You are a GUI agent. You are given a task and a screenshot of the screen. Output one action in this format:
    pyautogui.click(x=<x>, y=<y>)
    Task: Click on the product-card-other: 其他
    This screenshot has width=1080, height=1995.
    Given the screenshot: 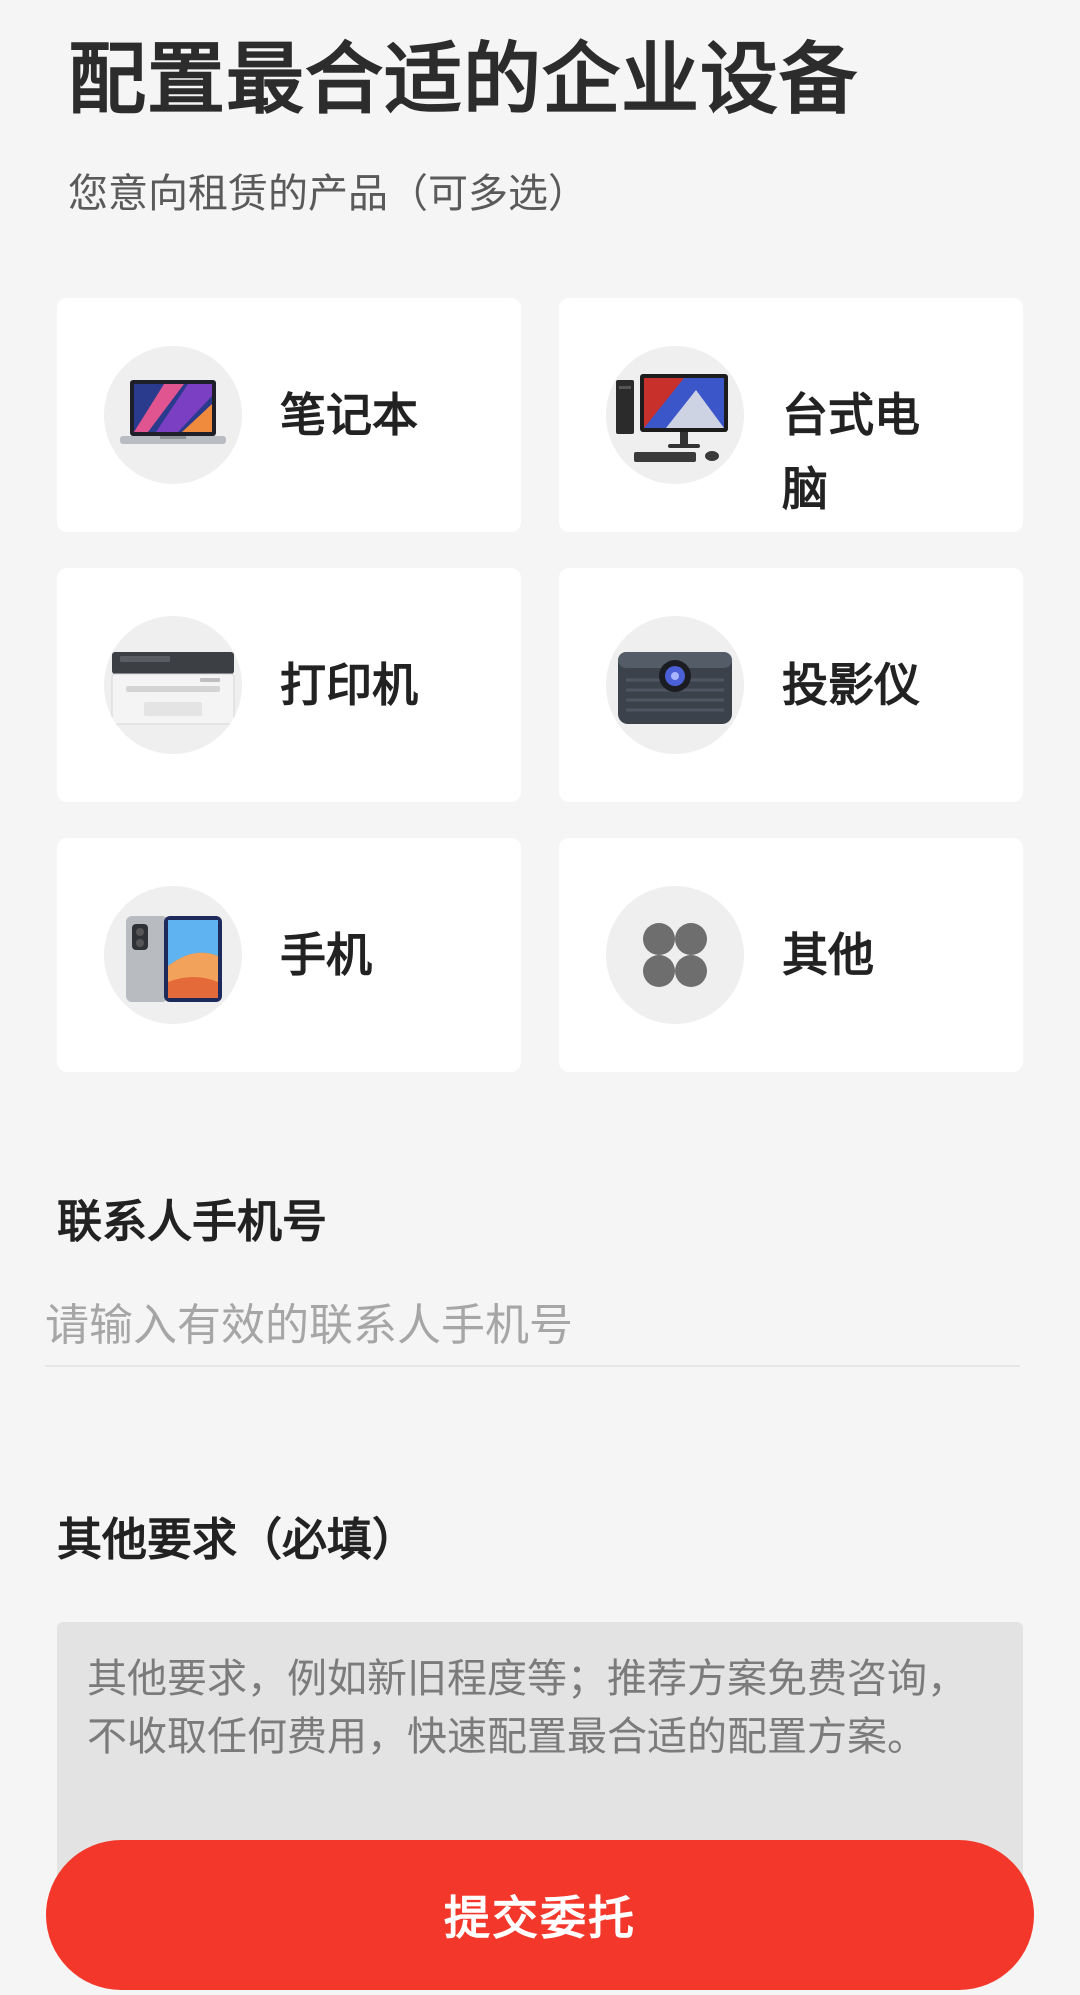 What is the action you would take?
    pyautogui.click(x=791, y=955)
    